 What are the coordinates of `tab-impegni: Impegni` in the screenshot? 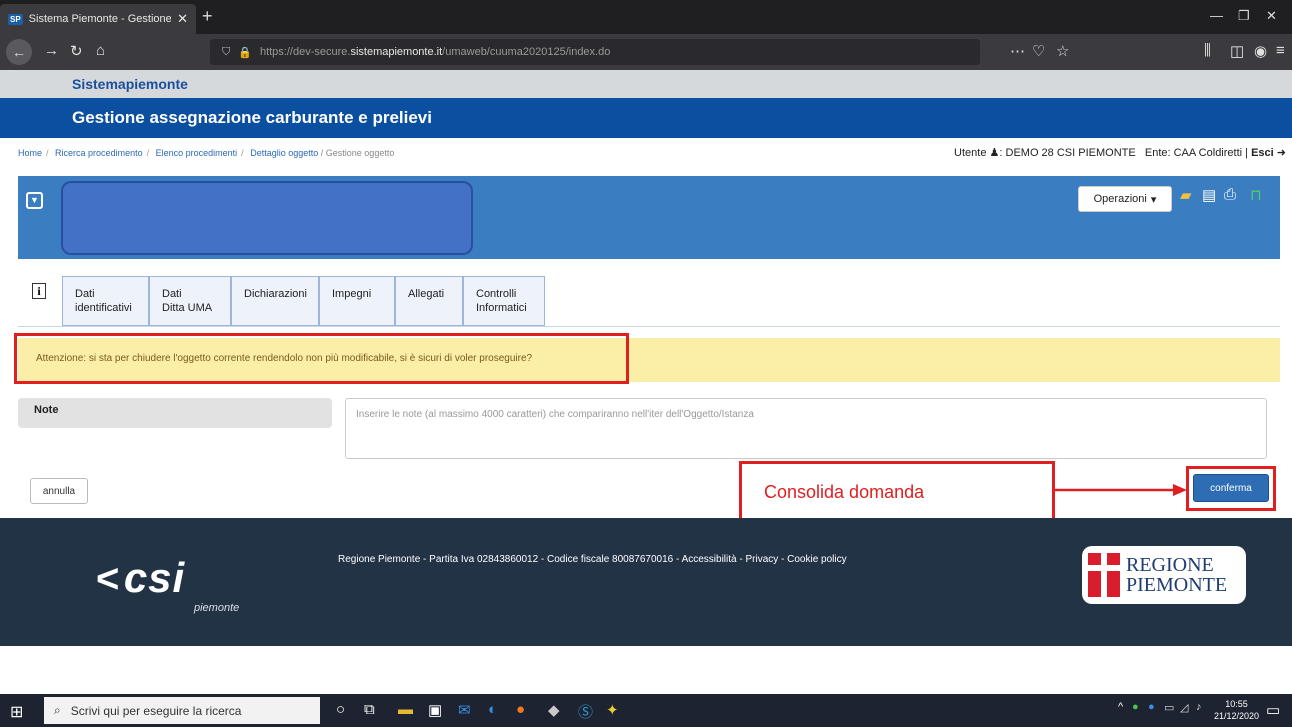 It's located at (357, 301).